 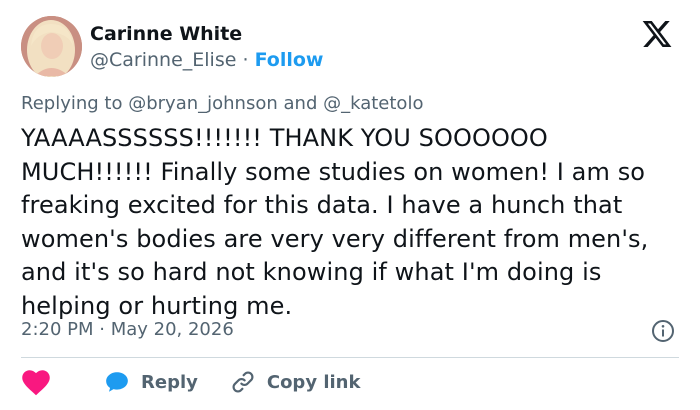 What do you see at coordinates (163, 60) in the screenshot?
I see `author-handle: @Carinne_Elise` at bounding box center [163, 60].